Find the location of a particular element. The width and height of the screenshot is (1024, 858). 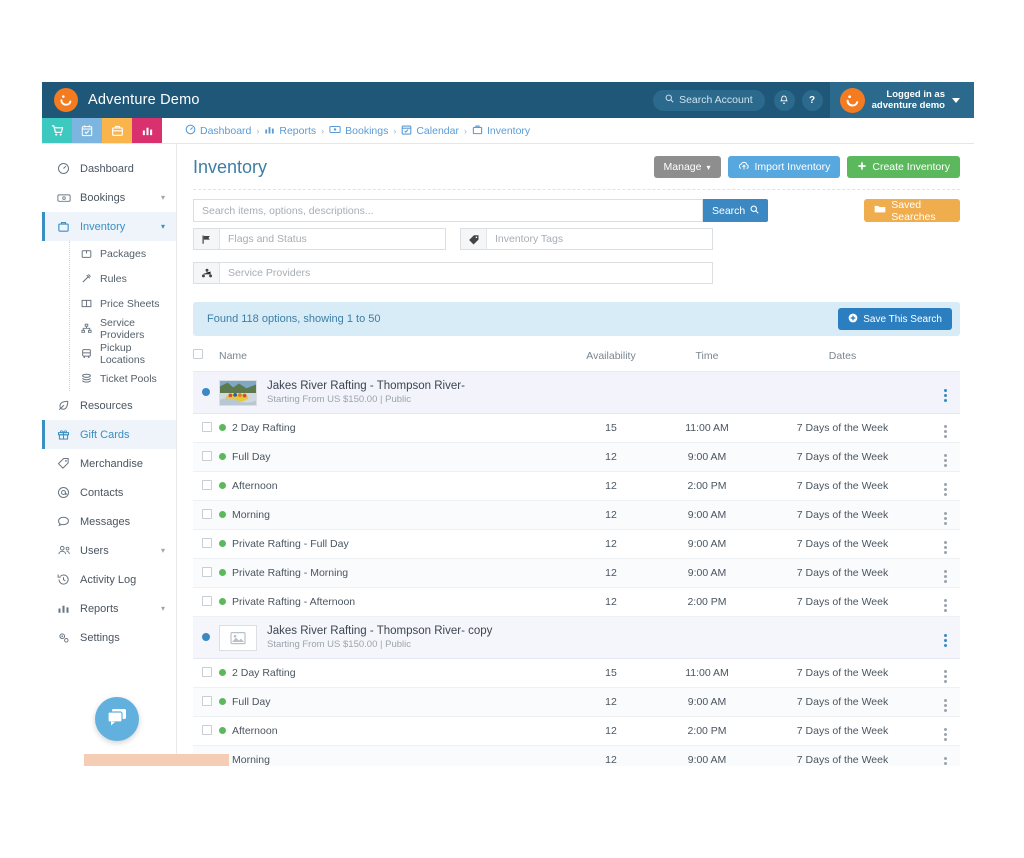

breadcrumb-item-bookings: Bookings is located at coordinates (358, 131).